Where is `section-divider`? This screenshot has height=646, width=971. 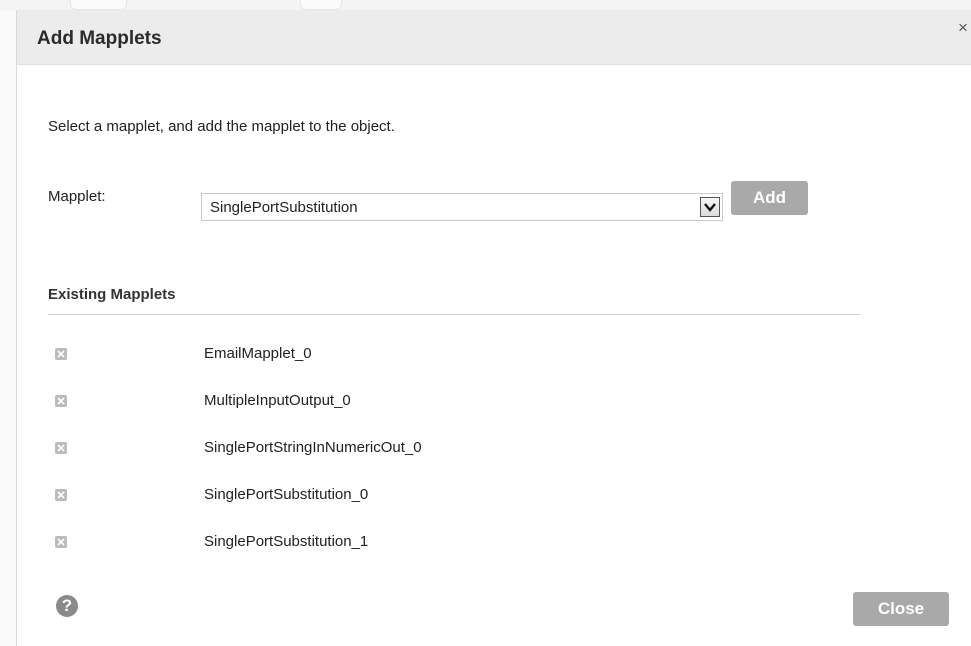 section-divider is located at coordinates (454, 314).